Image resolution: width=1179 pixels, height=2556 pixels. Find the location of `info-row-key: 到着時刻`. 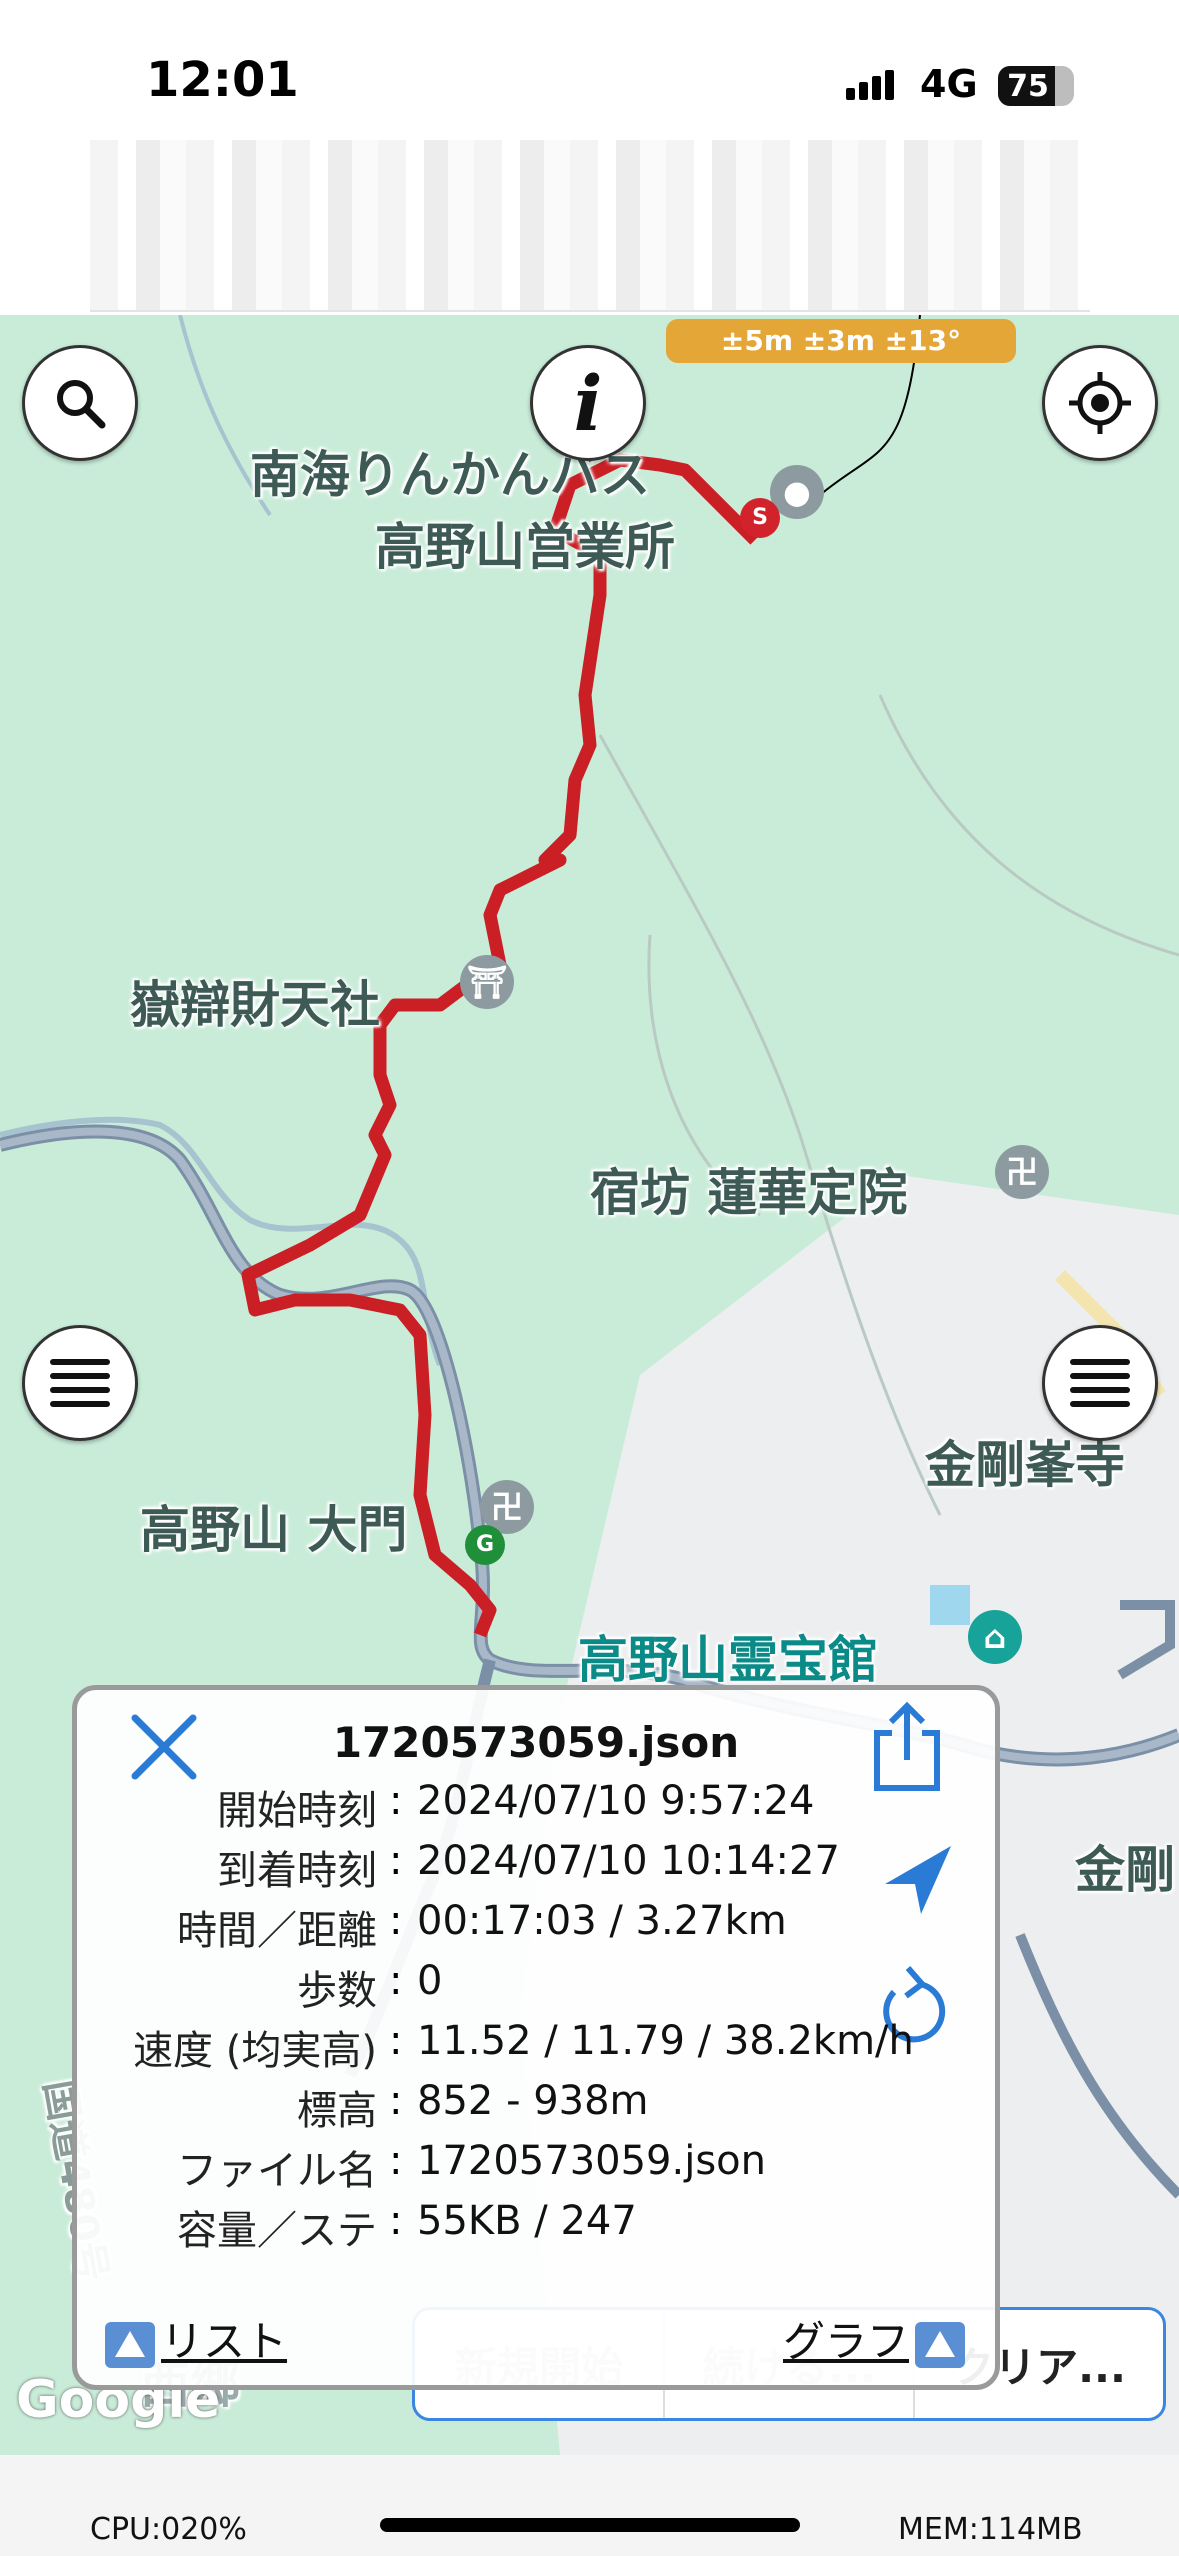

info-row-key: 到着時刻 is located at coordinates (297, 1871).